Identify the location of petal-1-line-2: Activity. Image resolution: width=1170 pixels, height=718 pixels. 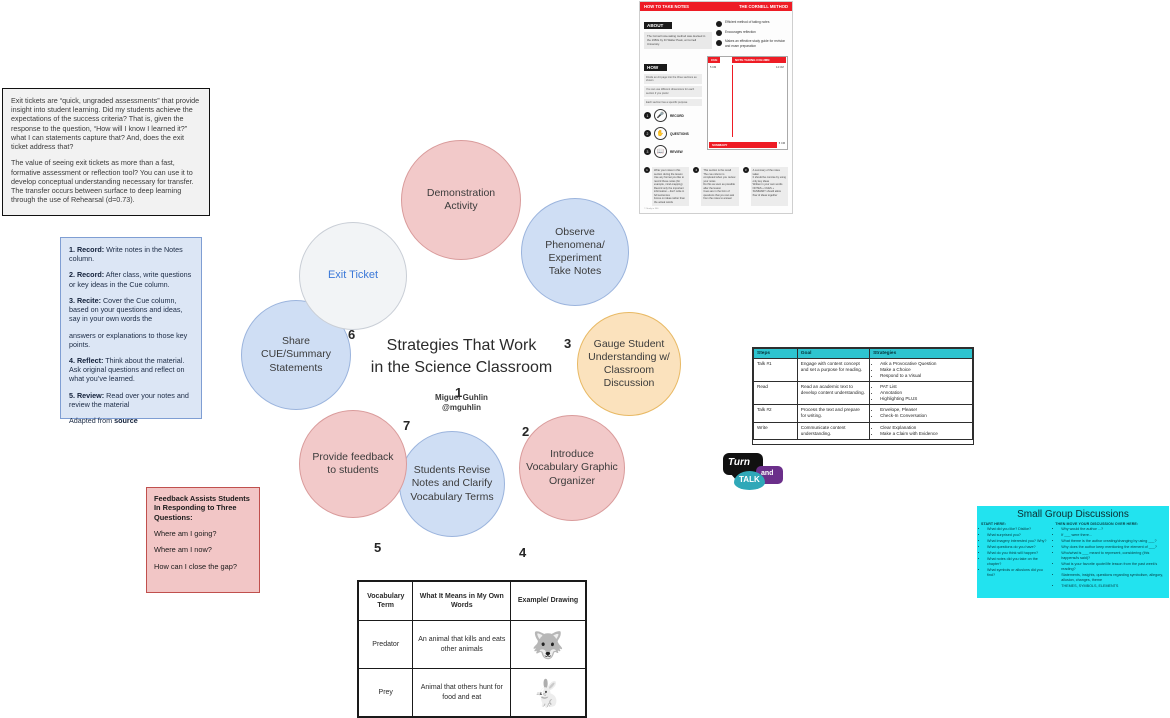
(461, 206).